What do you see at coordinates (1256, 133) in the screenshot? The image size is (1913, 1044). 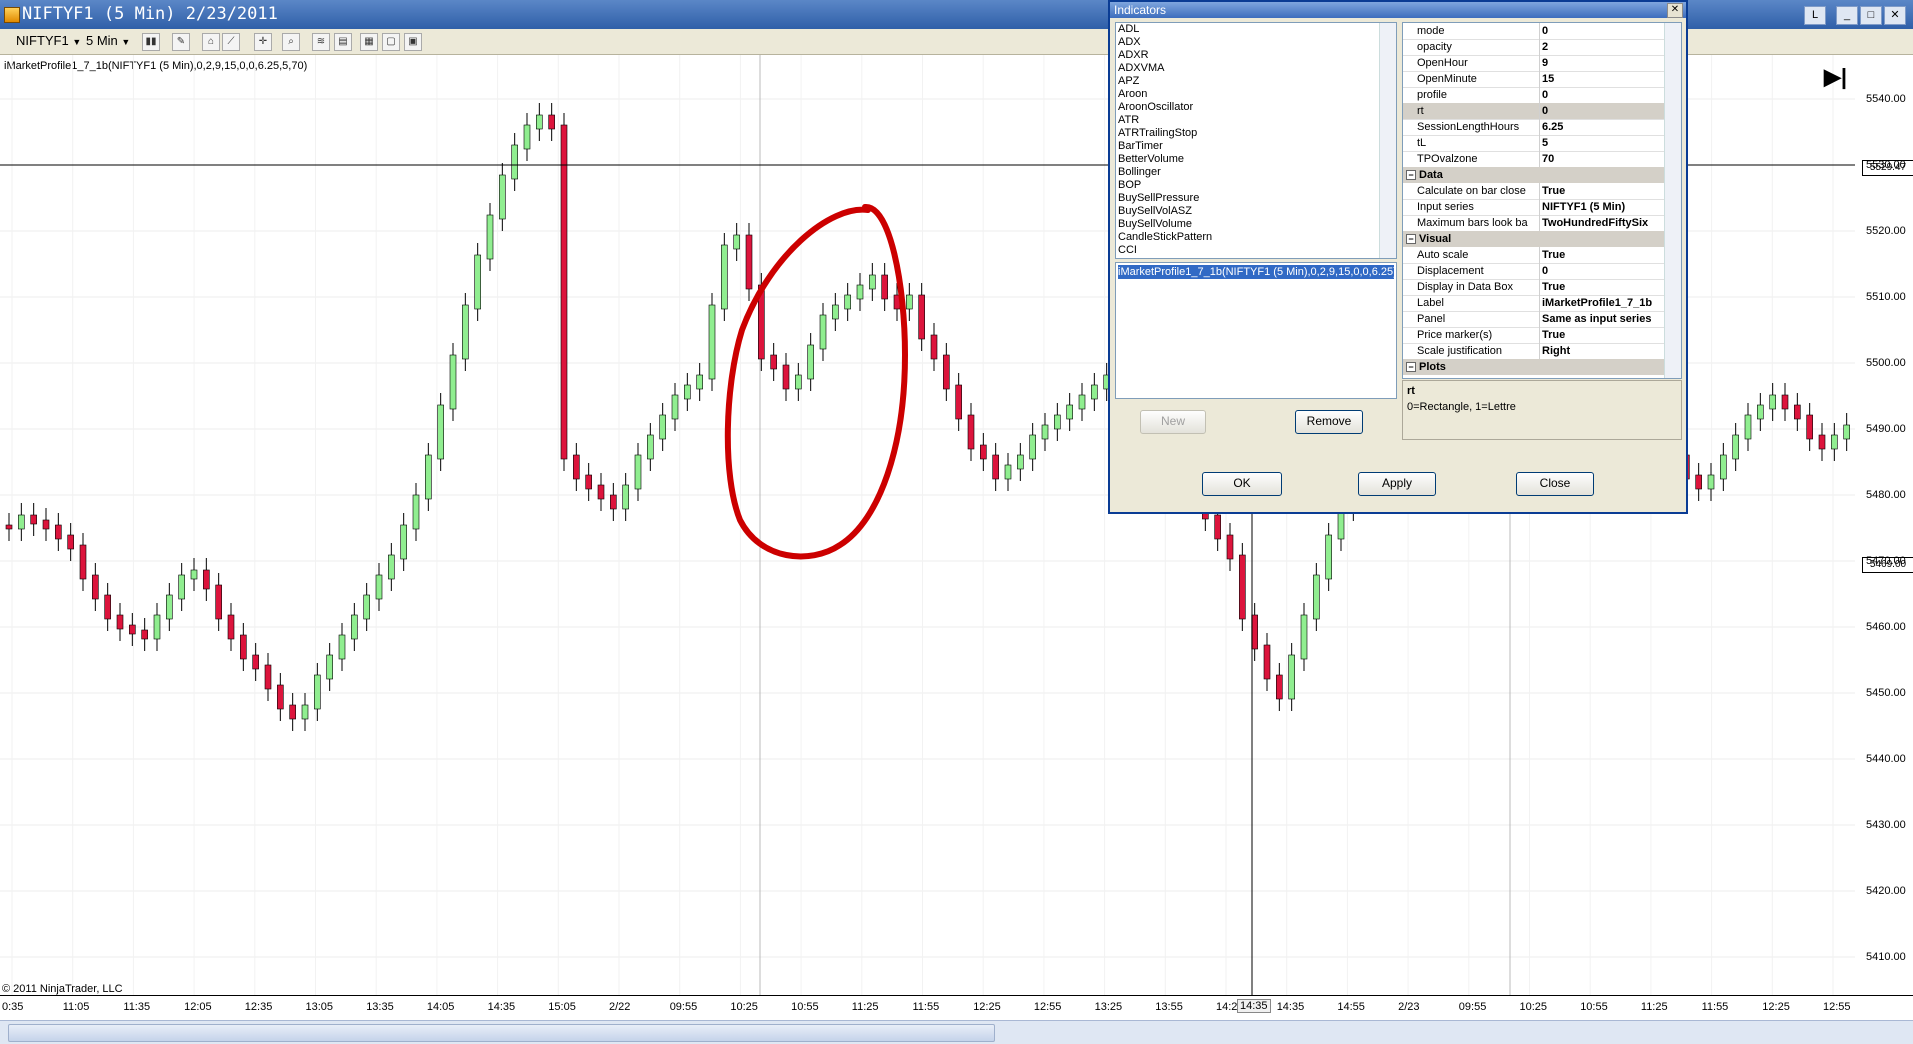 I see `indicator-list-item: ATRTrailingStop` at bounding box center [1256, 133].